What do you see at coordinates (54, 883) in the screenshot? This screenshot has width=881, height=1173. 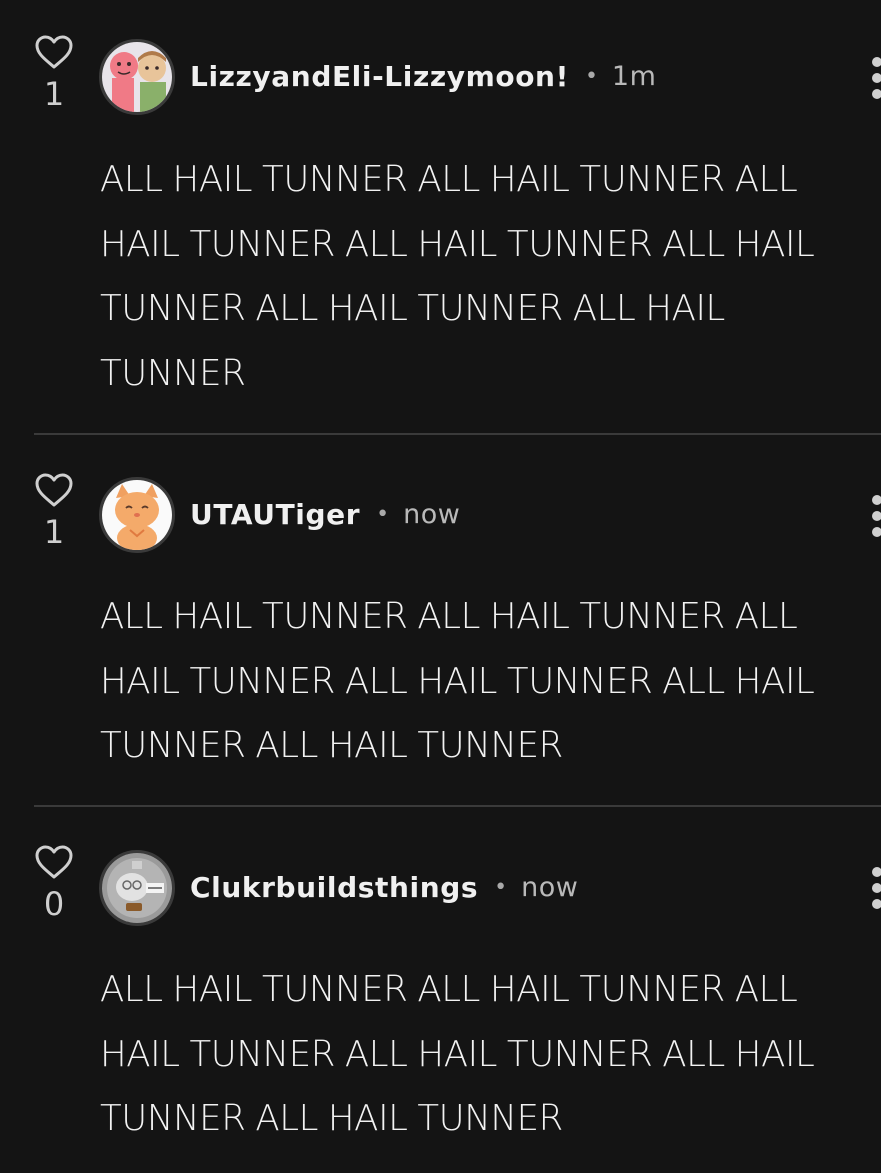 I see `like-control: 0` at bounding box center [54, 883].